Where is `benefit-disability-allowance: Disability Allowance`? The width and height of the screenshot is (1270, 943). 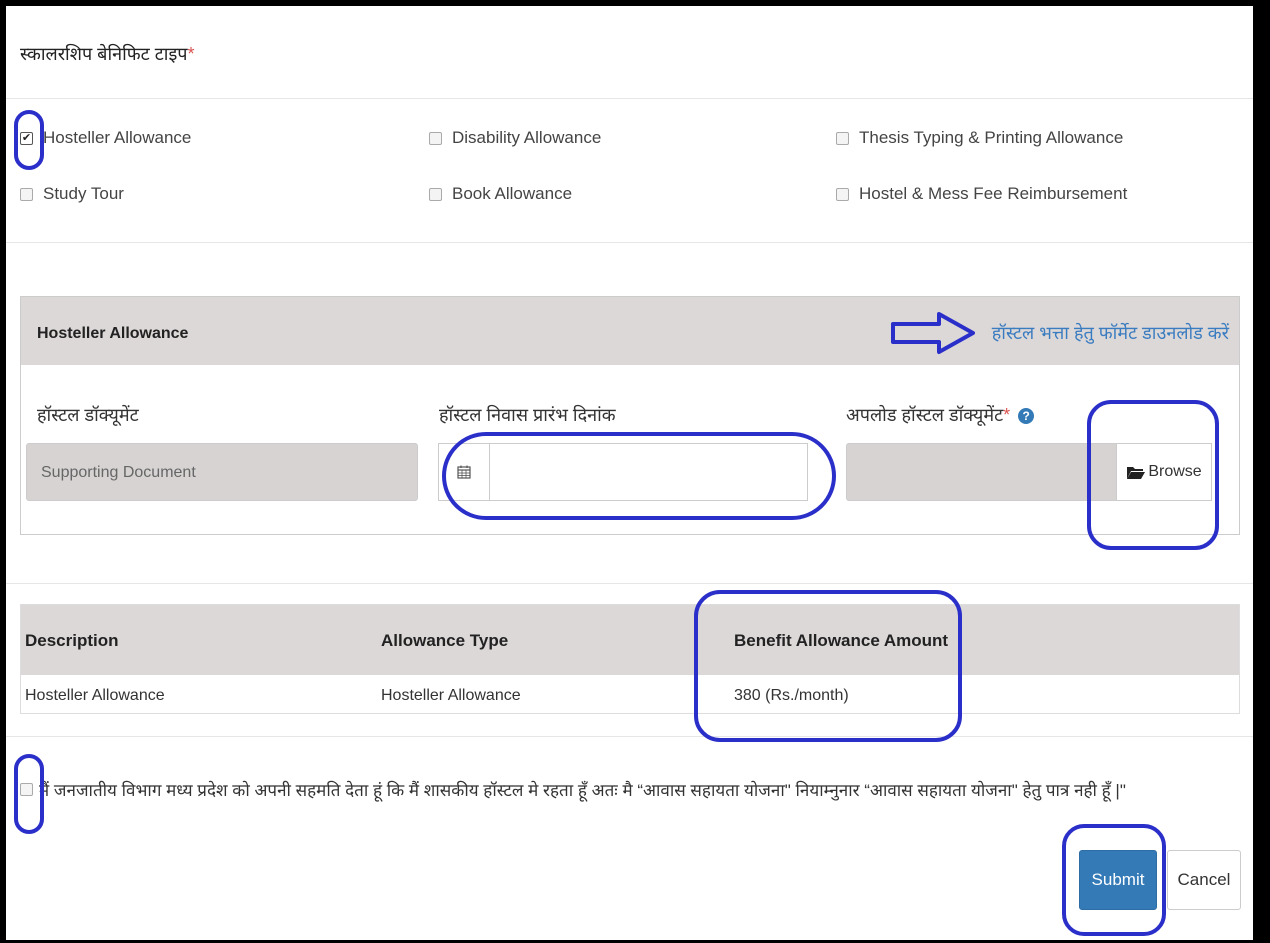 benefit-disability-allowance: Disability Allowance is located at coordinates (515, 138).